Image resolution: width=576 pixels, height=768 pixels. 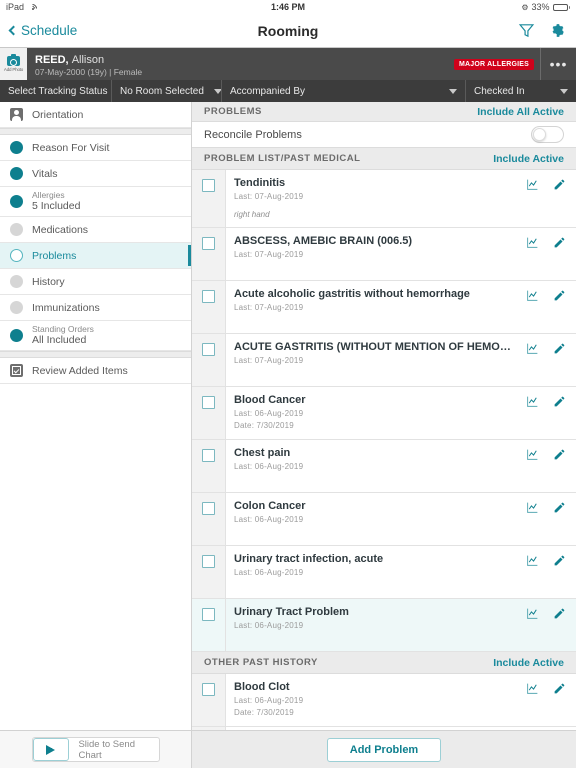 I want to click on include-all-active-button: Include All Active, so click(x=520, y=112).